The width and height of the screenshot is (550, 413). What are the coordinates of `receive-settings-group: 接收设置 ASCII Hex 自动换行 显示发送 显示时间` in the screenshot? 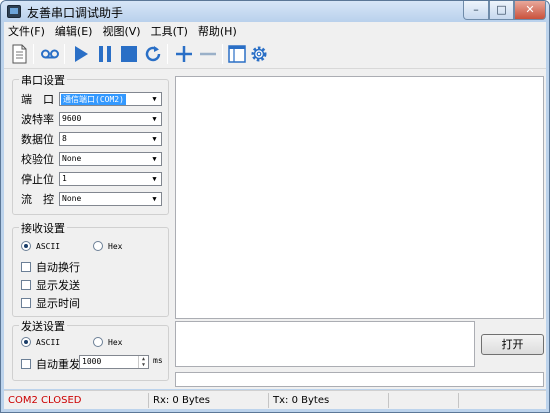 It's located at (90, 268).